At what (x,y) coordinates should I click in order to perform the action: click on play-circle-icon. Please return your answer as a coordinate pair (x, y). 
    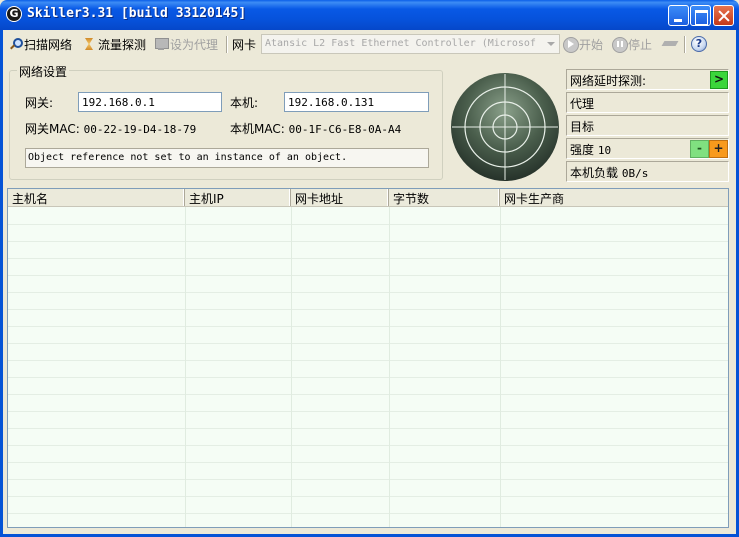
    Looking at the image, I should click on (571, 45).